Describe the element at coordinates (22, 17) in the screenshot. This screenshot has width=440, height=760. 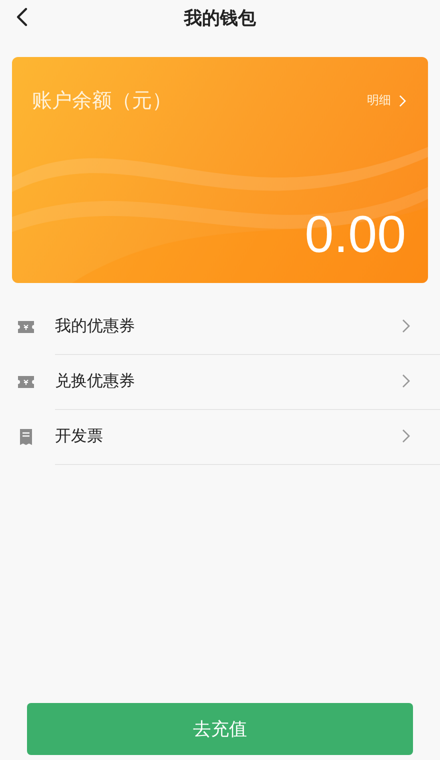
I see `back-icon` at that location.